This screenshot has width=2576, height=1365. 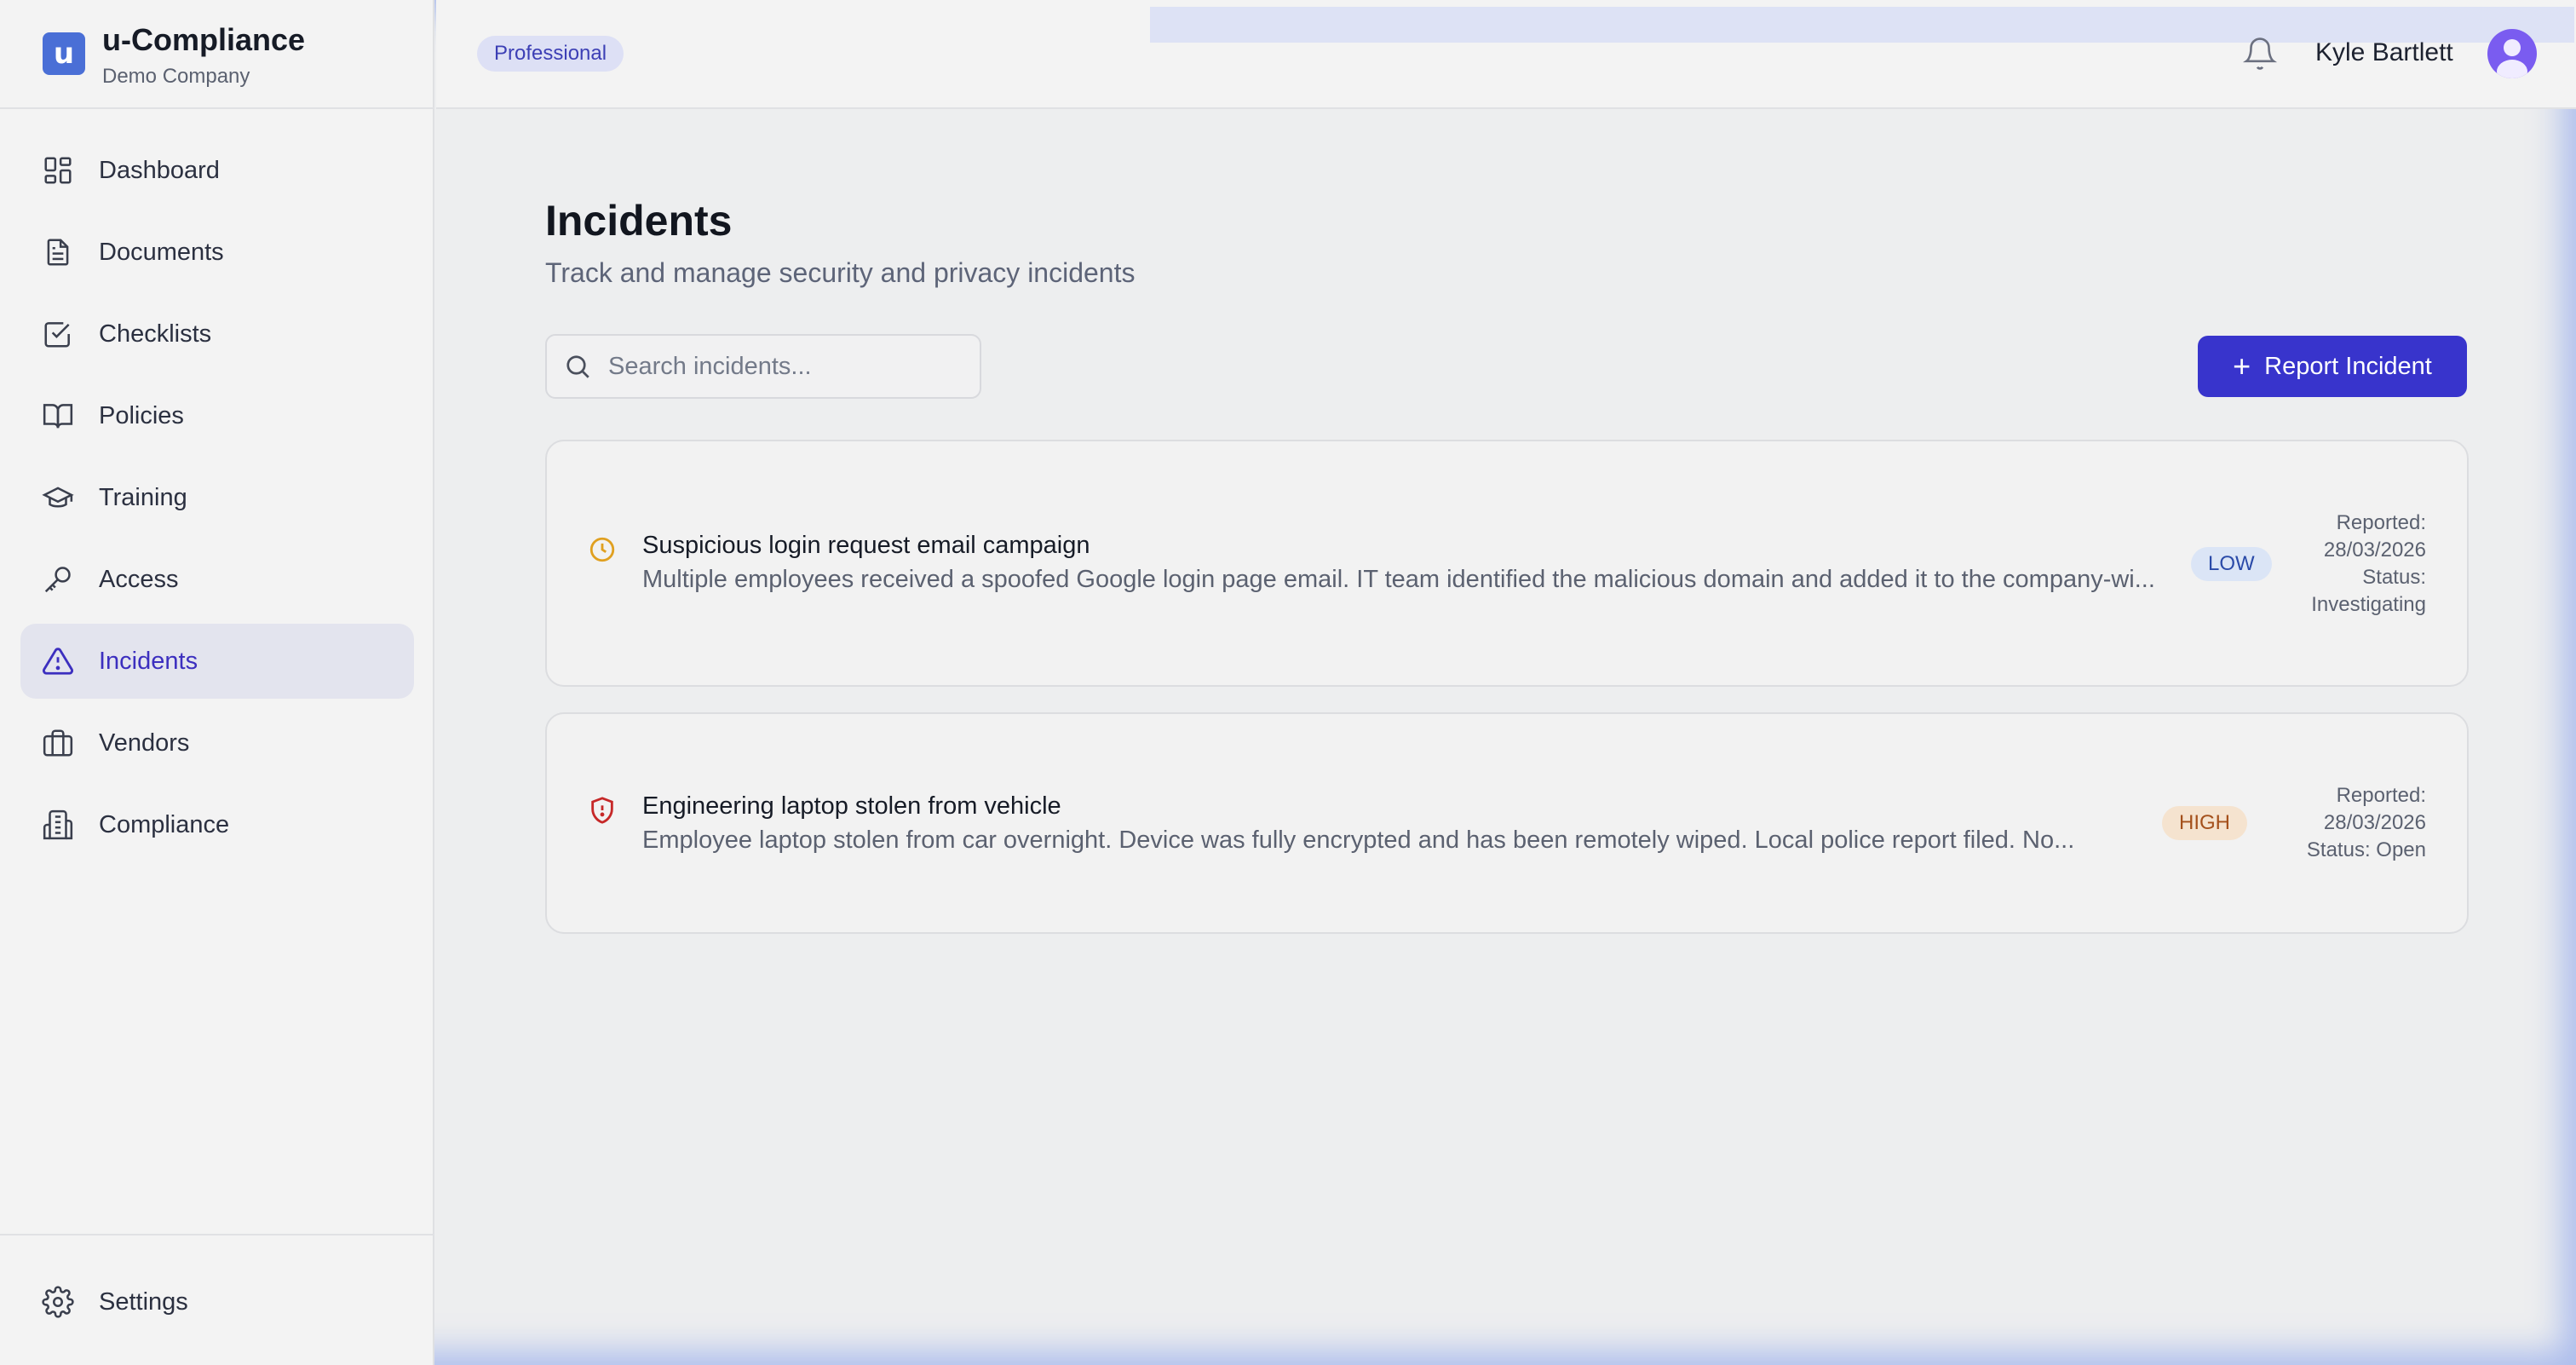 I want to click on sidebar-footer: Settings, so click(x=217, y=1299).